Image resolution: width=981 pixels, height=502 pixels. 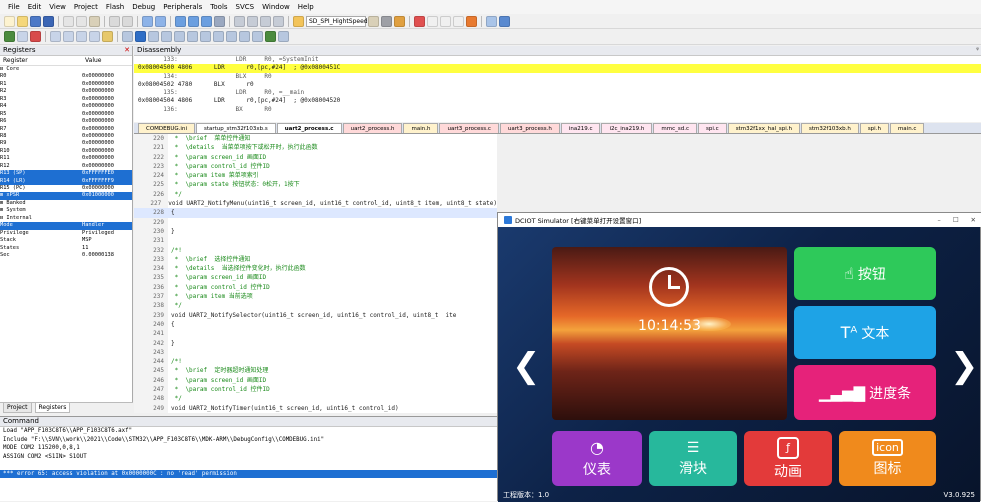 I want to click on register-row: PrivilegePrivileged, so click(x=66, y=233).